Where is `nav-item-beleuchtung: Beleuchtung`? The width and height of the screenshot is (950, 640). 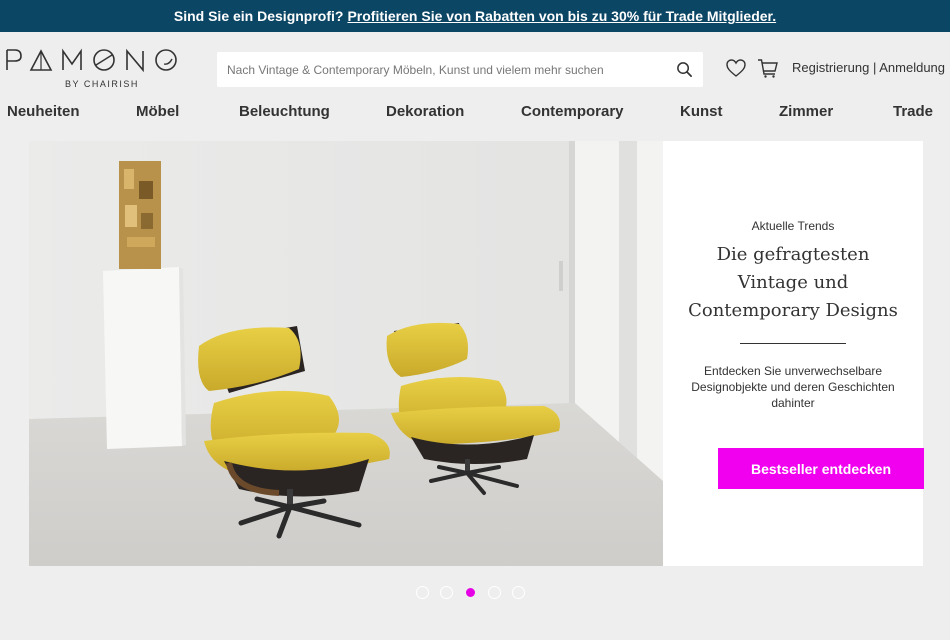 nav-item-beleuchtung: Beleuchtung is located at coordinates (284, 111).